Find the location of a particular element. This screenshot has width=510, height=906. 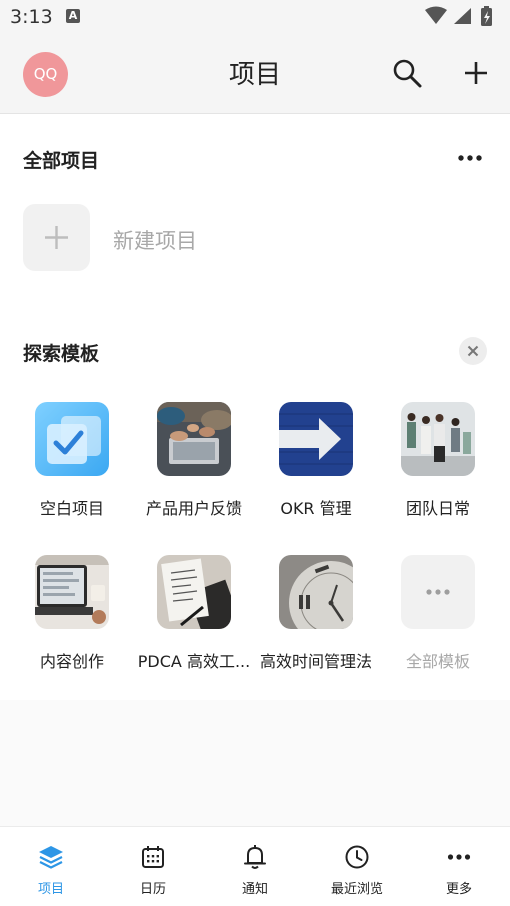

template-okr: OKR 管理 is located at coordinates (316, 460).